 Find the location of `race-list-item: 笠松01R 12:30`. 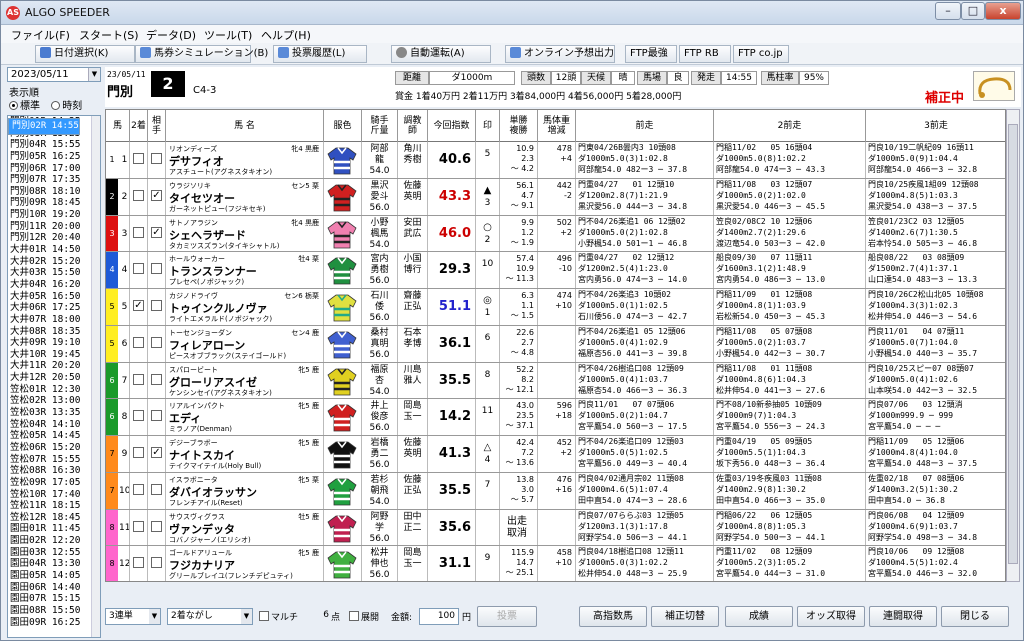

race-list-item: 笠松01R 12:30 is located at coordinates (54, 390).